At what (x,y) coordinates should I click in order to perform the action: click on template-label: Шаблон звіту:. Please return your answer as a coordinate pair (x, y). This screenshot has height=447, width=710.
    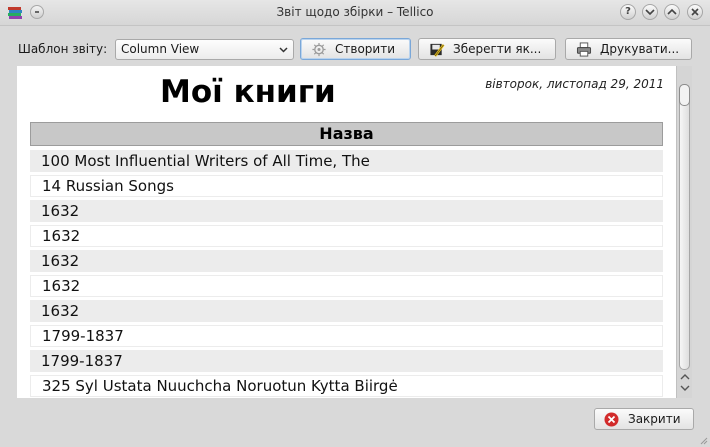
    Looking at the image, I should click on (63, 49).